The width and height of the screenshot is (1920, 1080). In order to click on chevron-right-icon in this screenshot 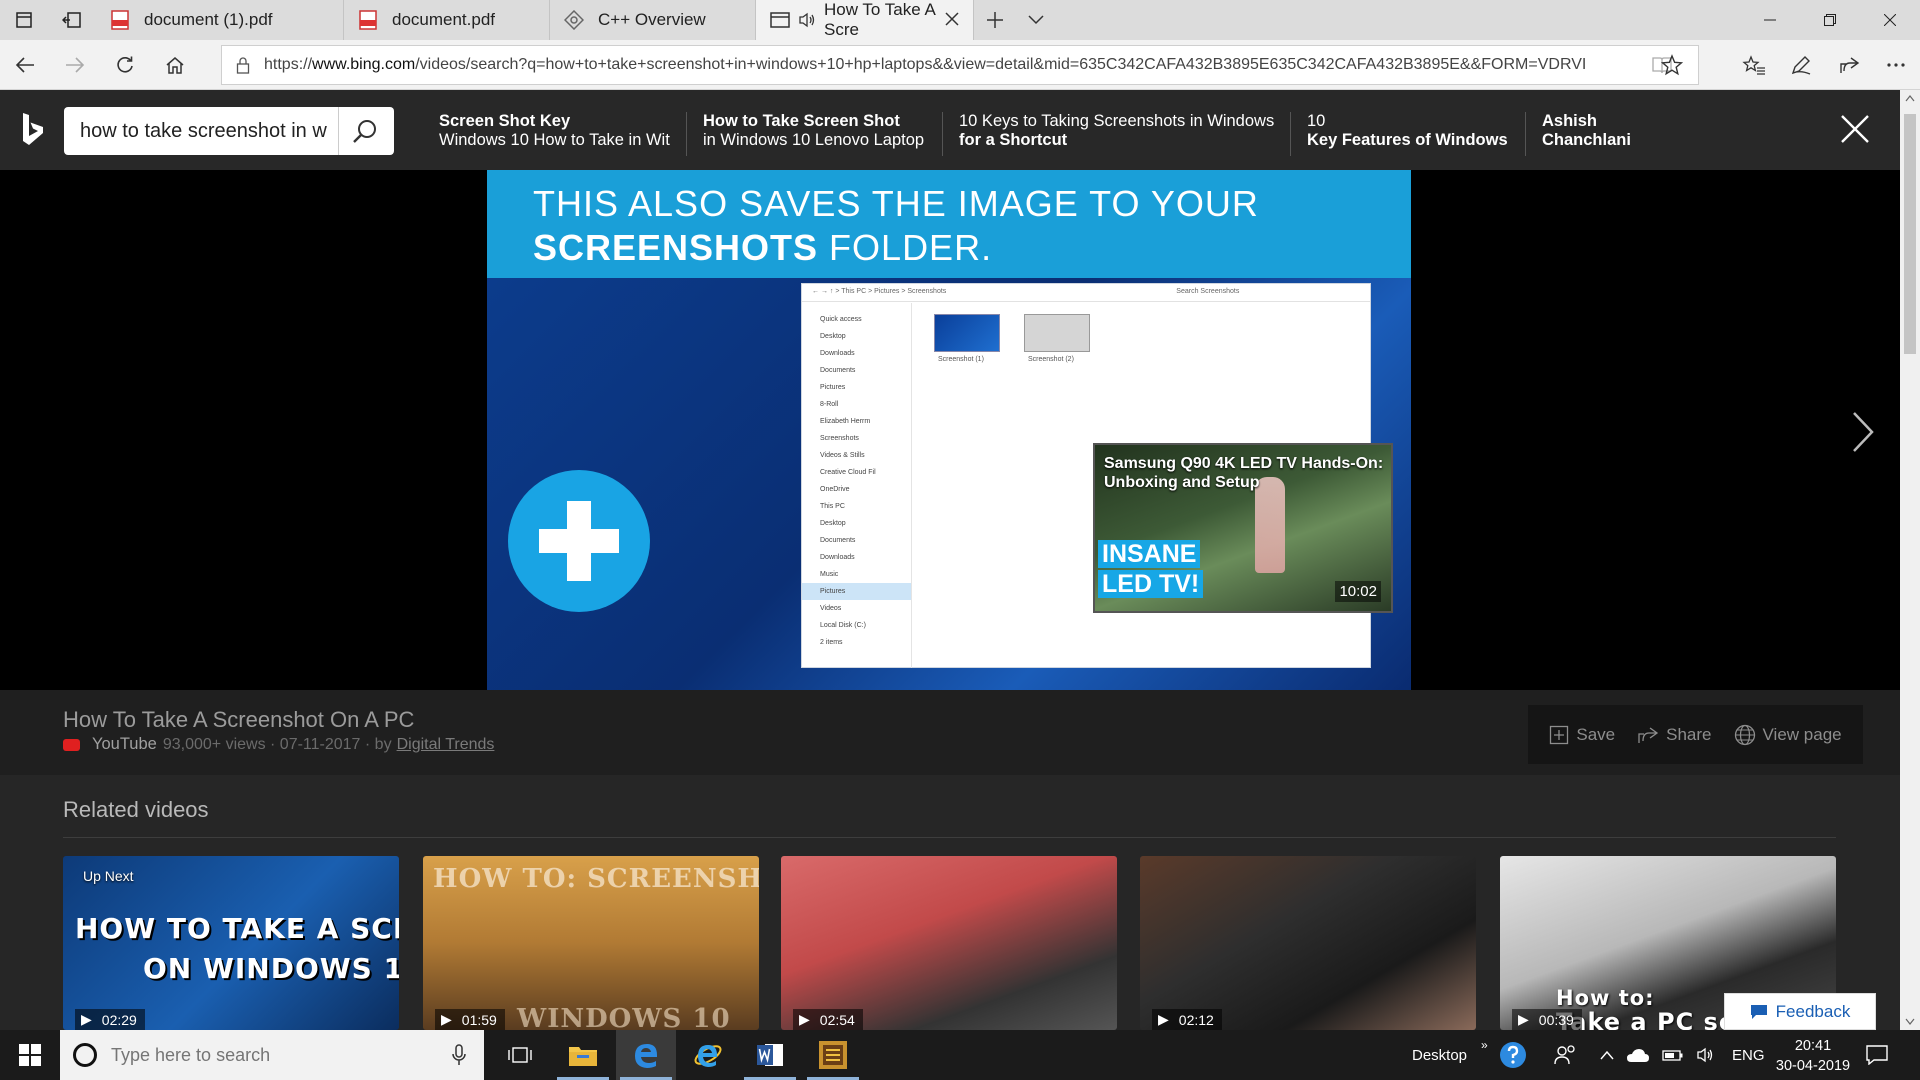, I will do `click(1863, 432)`.